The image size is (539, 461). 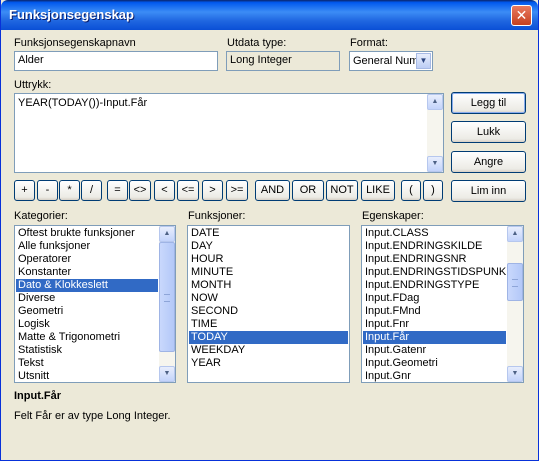 I want to click on category-list-item: Geometri, so click(x=87, y=311).